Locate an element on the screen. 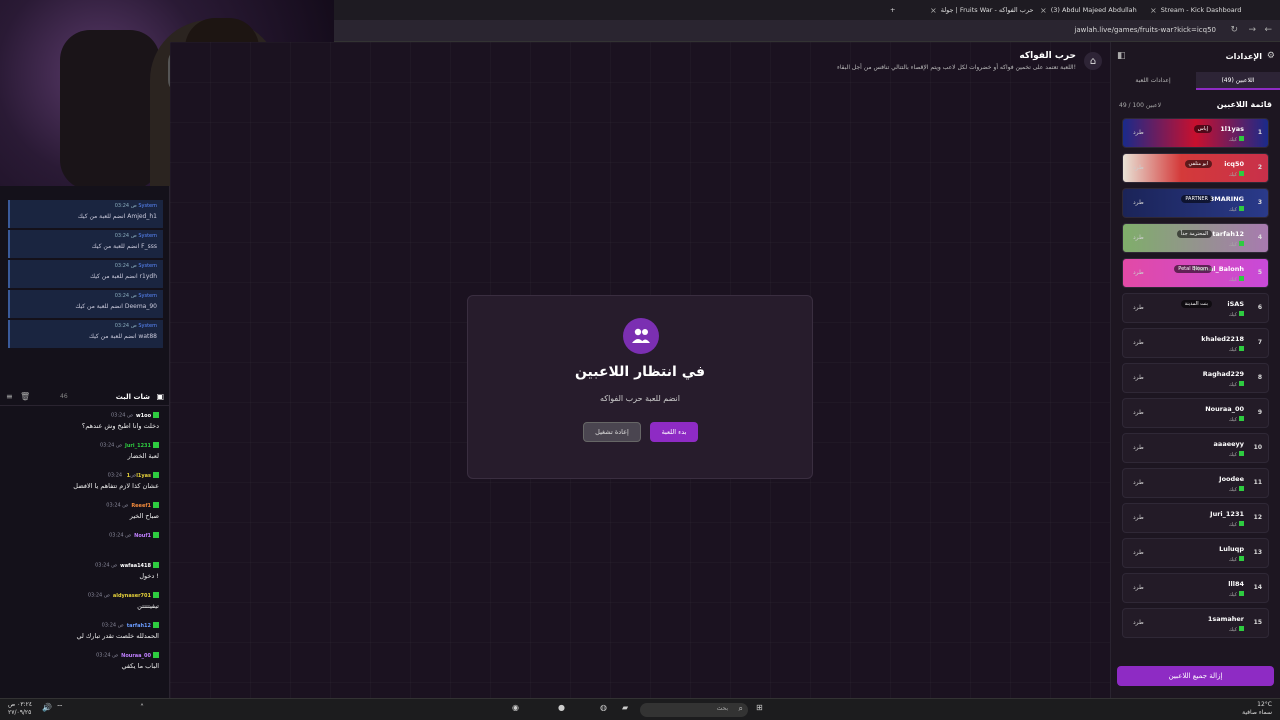 The height and width of the screenshot is (720, 1280). tab-label: Stream - Kick Dashboard is located at coordinates (1201, 10).